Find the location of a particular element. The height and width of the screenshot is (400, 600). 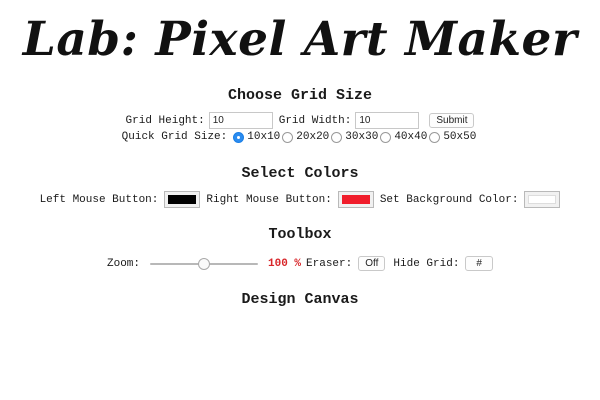

eraser-toggle-button: Off is located at coordinates (372, 263).